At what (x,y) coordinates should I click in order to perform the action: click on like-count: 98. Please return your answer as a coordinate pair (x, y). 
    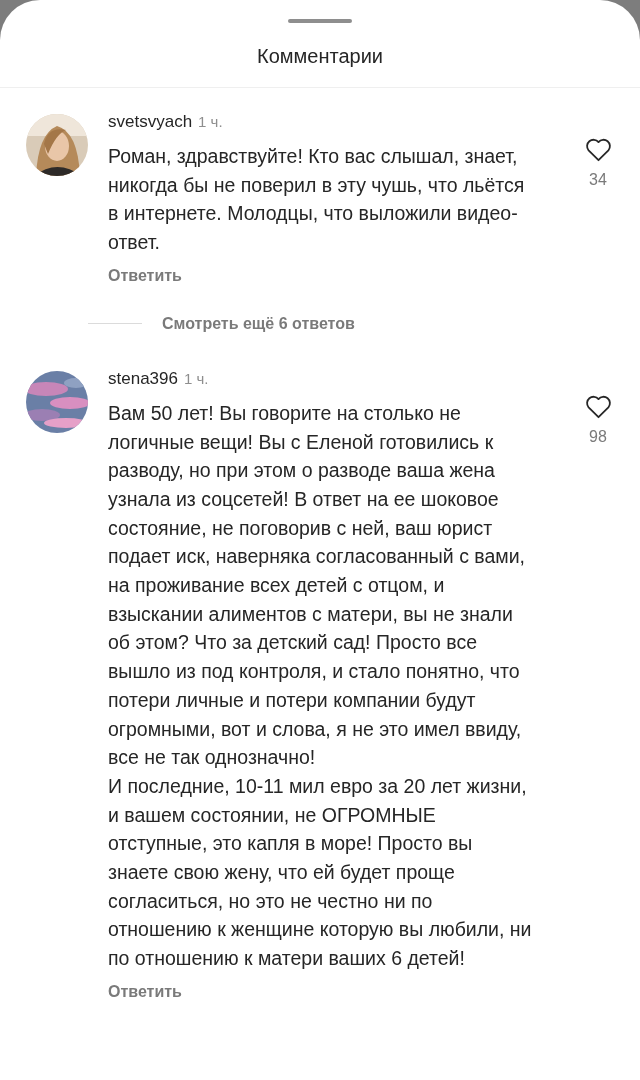
    Looking at the image, I should click on (598, 436).